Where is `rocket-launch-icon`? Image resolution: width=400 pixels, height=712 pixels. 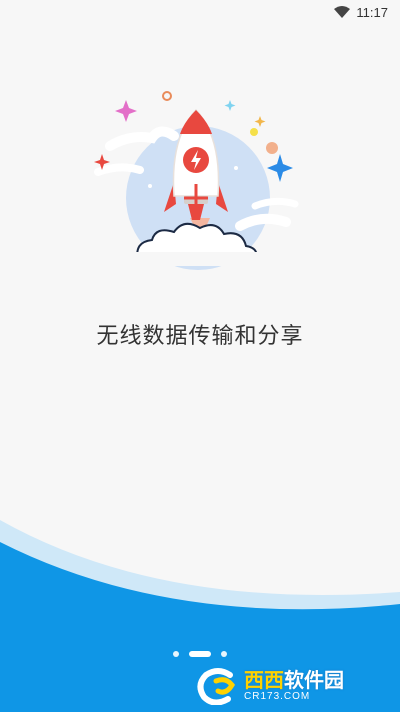 rocket-launch-icon is located at coordinates (196, 180).